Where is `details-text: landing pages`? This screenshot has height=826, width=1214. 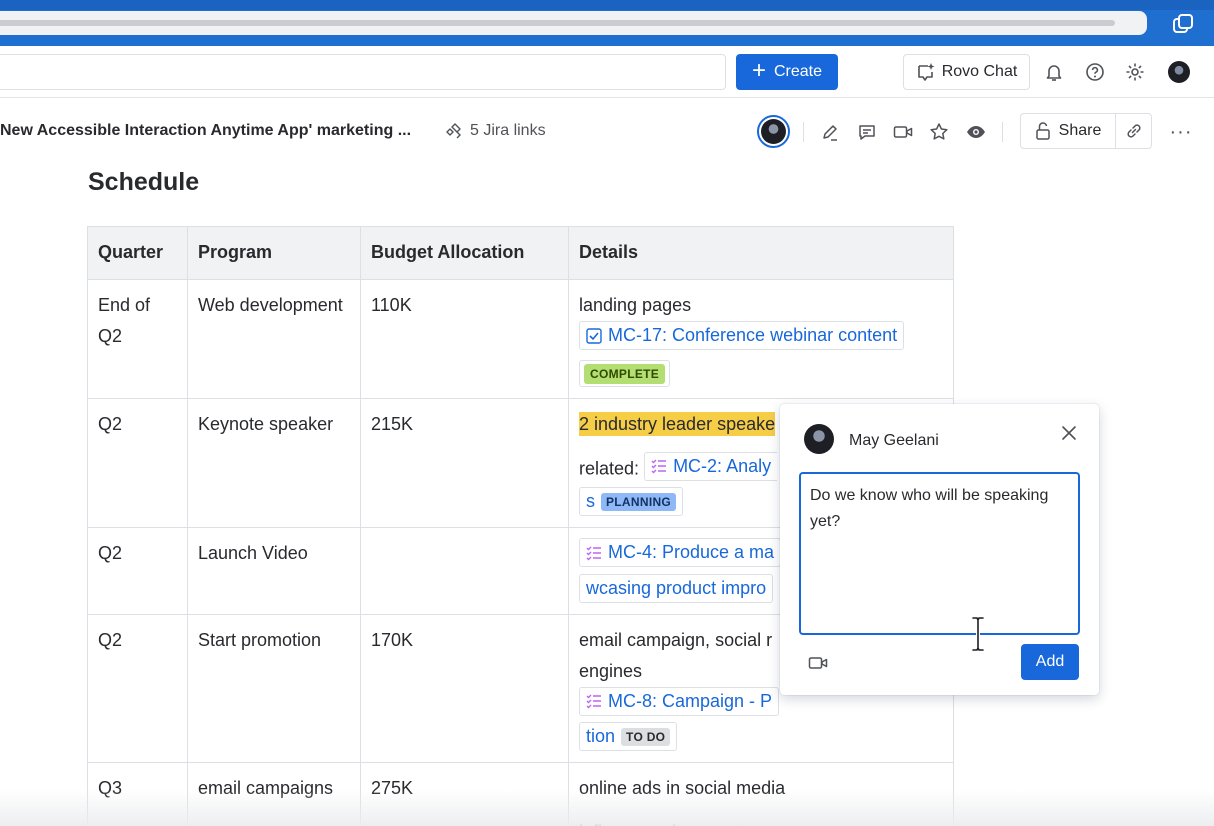
details-text: landing pages is located at coordinates (635, 305).